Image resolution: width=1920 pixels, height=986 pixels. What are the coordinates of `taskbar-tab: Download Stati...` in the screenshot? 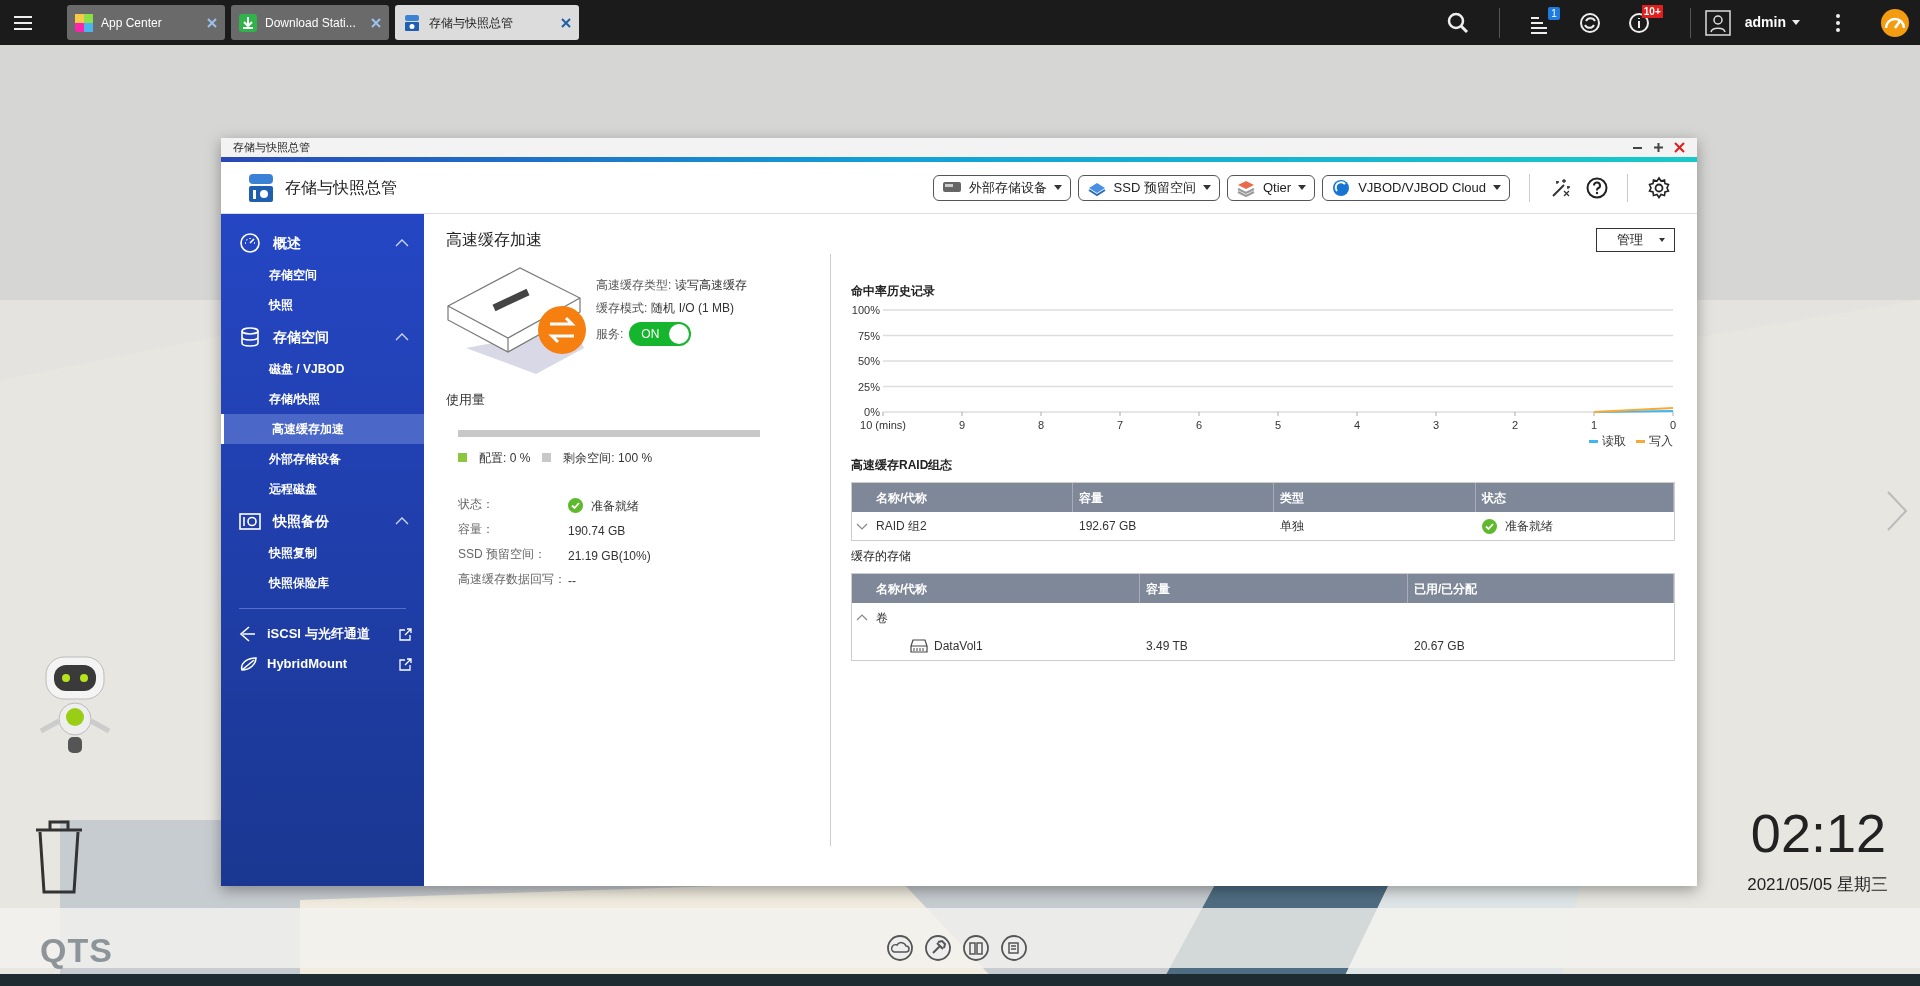 It's located at (310, 22).